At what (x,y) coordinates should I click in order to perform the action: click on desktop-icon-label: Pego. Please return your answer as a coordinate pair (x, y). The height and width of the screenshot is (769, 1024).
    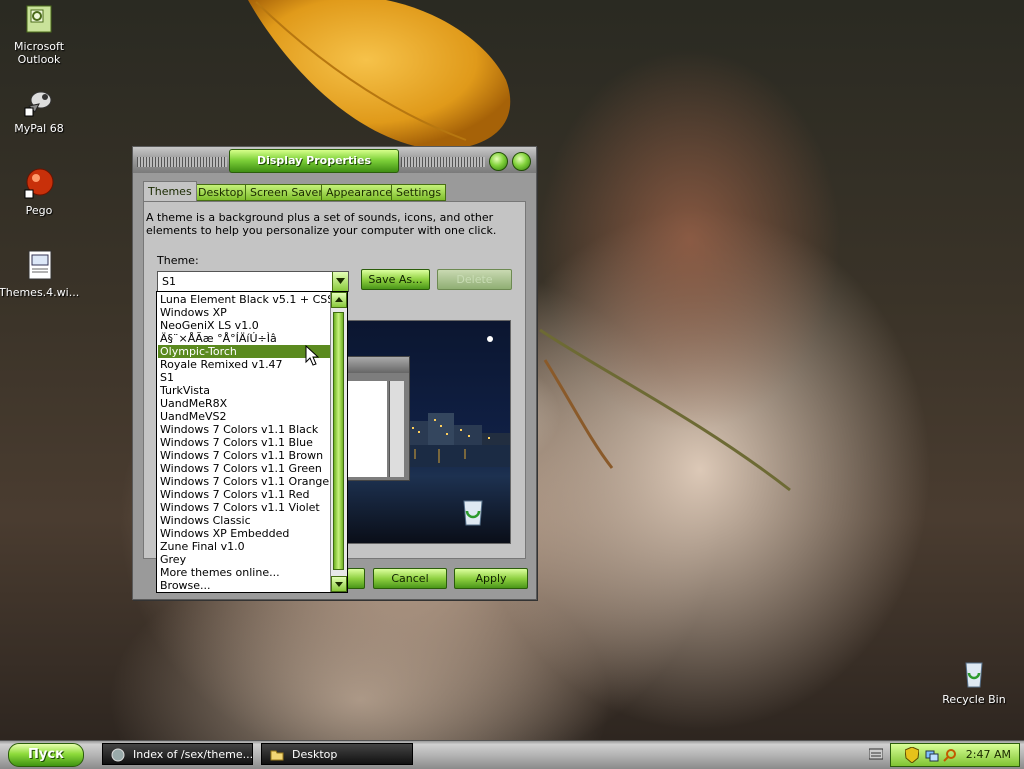
    Looking at the image, I should click on (39, 210).